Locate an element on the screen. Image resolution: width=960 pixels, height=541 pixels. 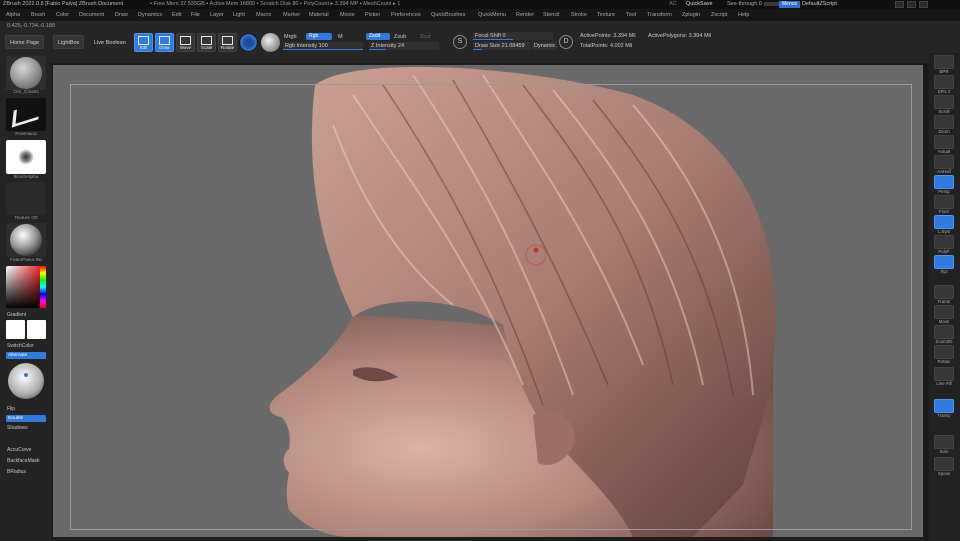
right-aahalf-button: AAHalf is located at coordinates (944, 165).